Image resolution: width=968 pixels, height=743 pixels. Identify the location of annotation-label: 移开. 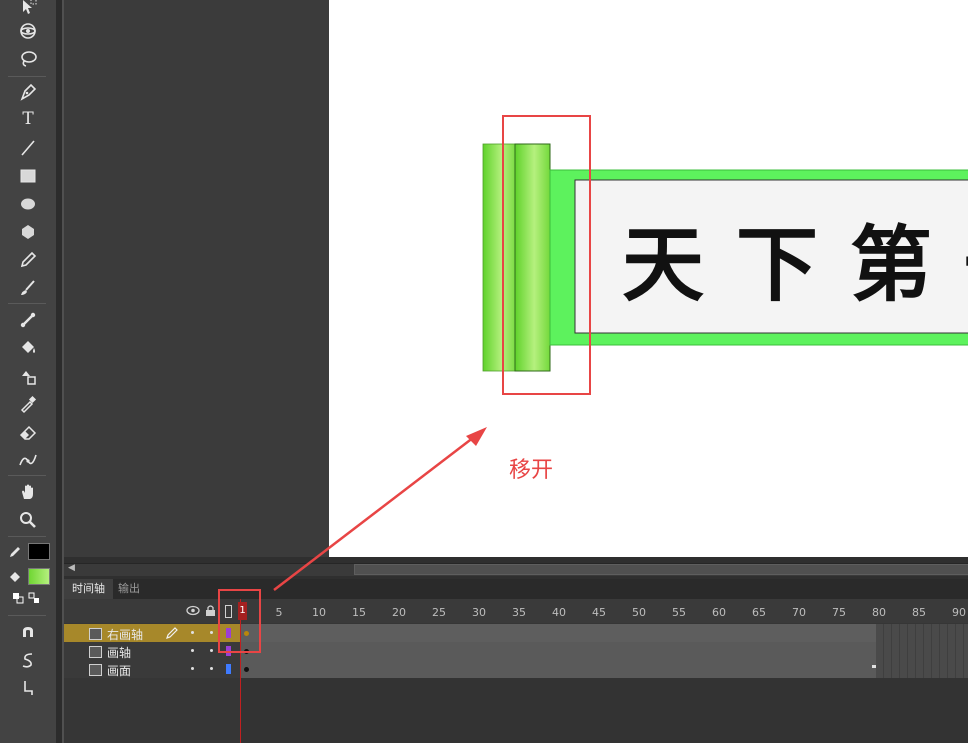
(531, 470).